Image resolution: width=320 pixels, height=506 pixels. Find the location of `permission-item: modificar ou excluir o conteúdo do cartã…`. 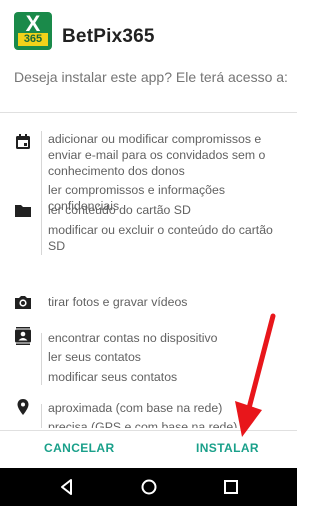

permission-item: modificar ou excluir o conteúdo do cartã… is located at coordinates (160, 238).